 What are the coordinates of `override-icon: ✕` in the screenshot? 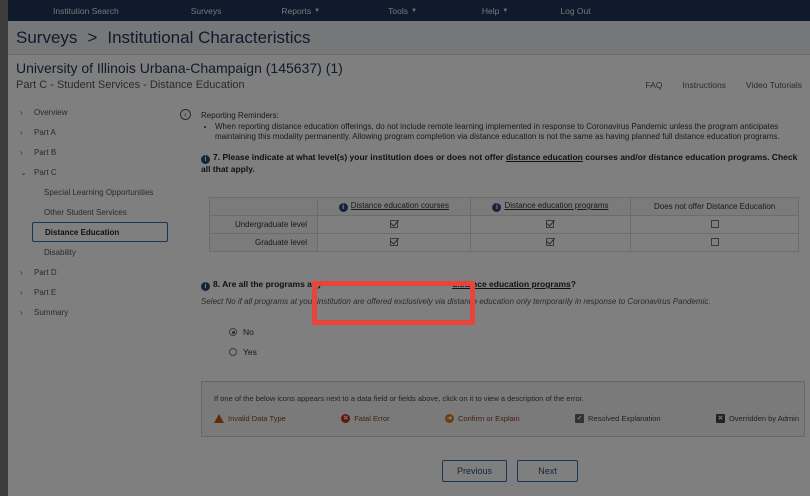 It's located at (720, 418).